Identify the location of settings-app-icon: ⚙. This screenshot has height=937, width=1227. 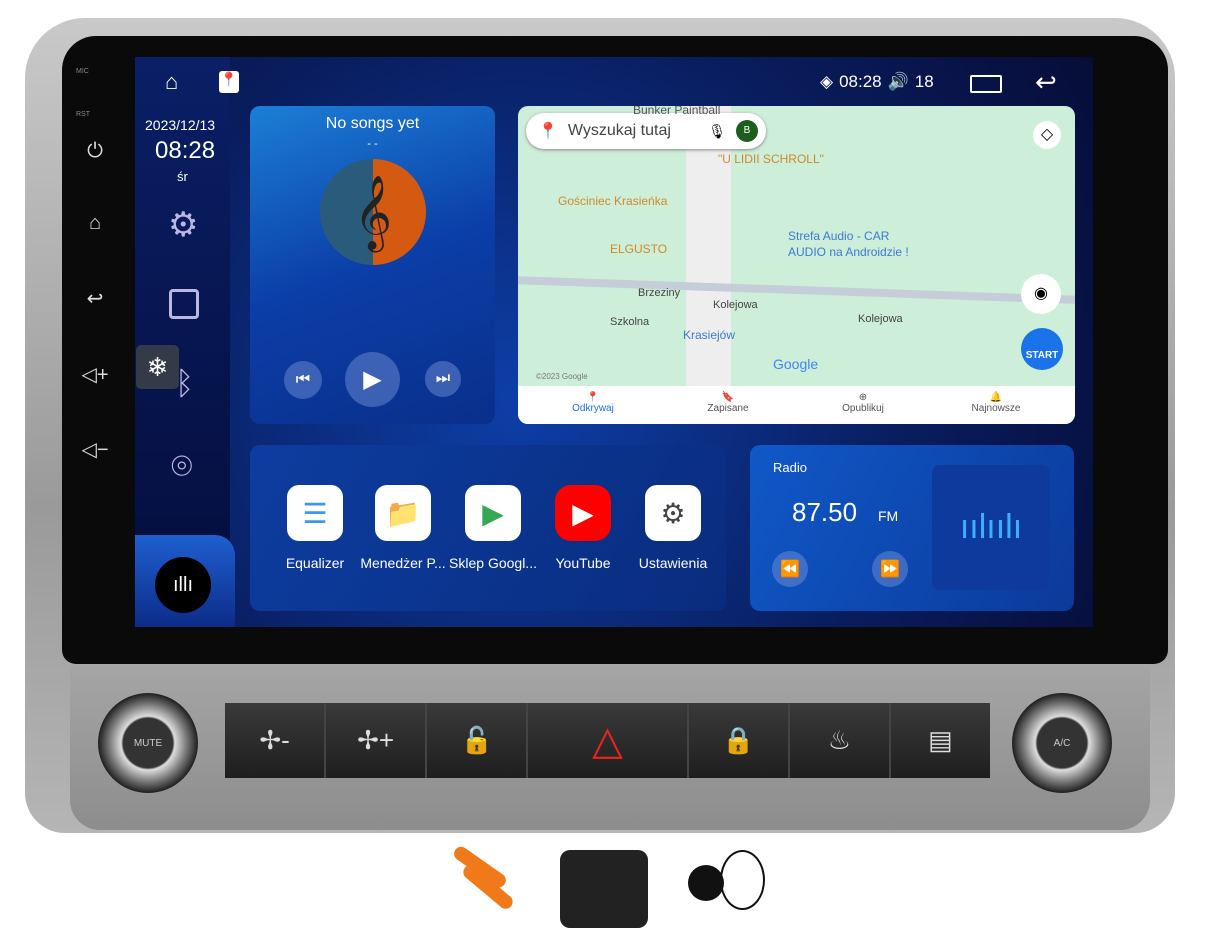
(673, 513).